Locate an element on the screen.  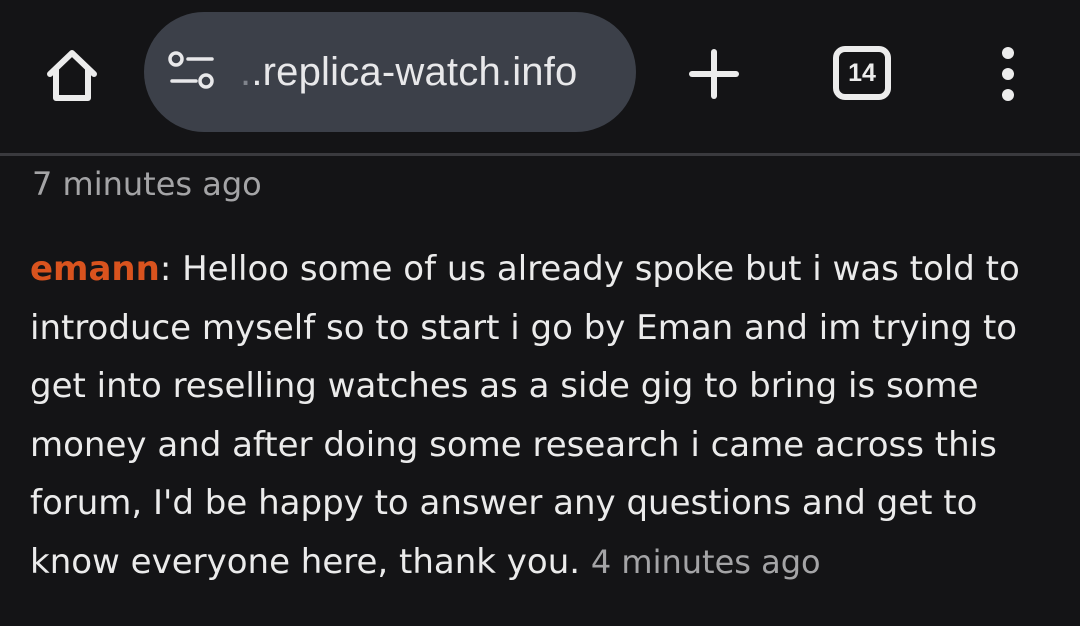
home-button is located at coordinates (72, 74).